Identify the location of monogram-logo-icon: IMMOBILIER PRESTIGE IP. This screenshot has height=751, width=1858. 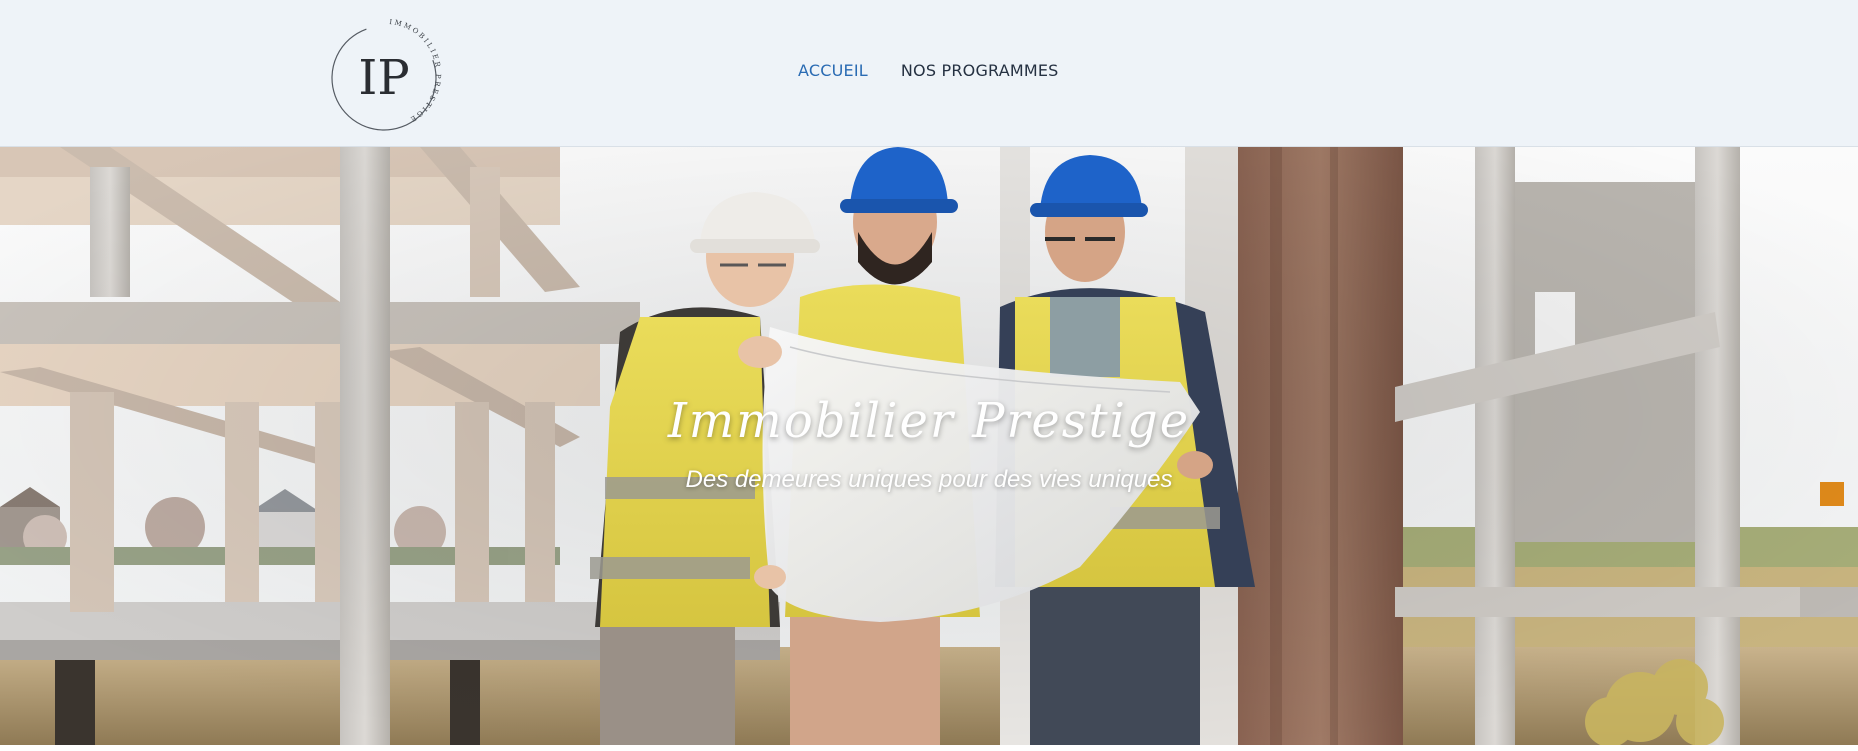
(385, 74).